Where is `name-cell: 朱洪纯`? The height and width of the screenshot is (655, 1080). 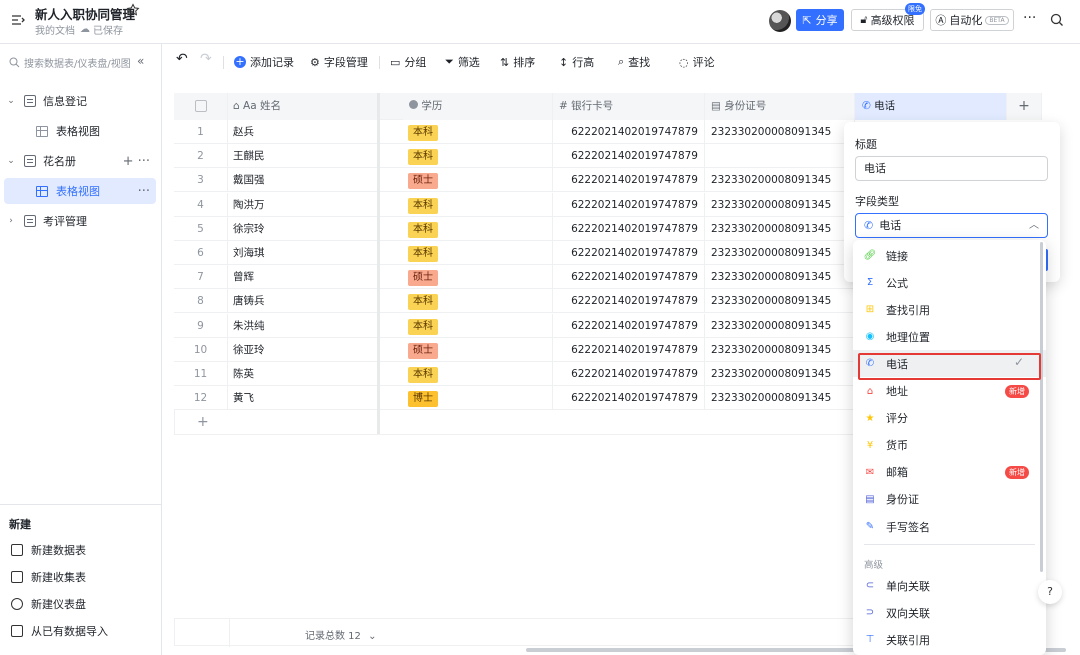 name-cell: 朱洪纯 is located at coordinates (303, 325).